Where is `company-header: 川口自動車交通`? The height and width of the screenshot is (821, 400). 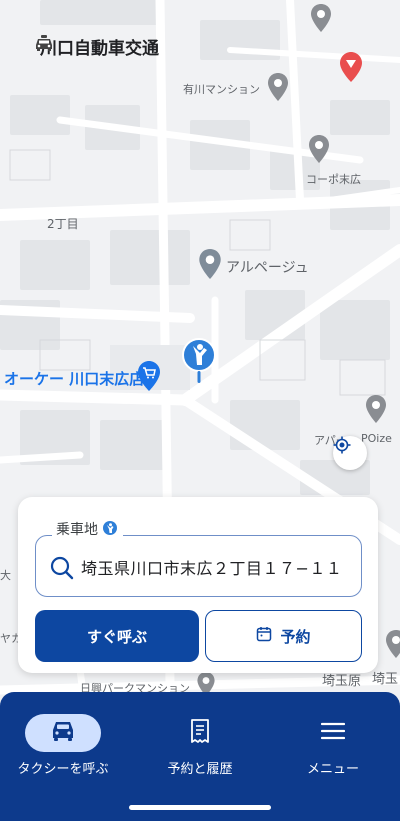 company-header: 川口自動車交通 is located at coordinates (96, 46).